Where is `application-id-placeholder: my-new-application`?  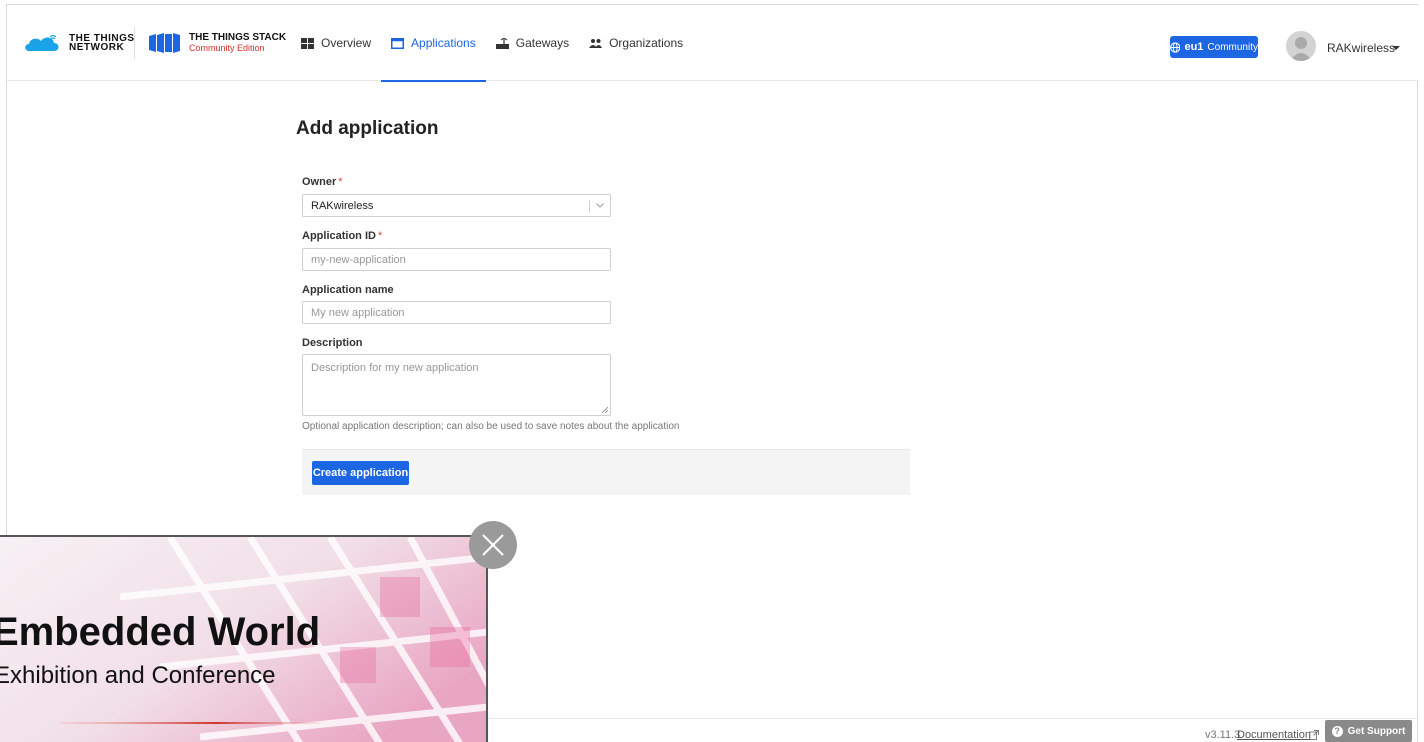 application-id-placeholder: my-new-application is located at coordinates (358, 259).